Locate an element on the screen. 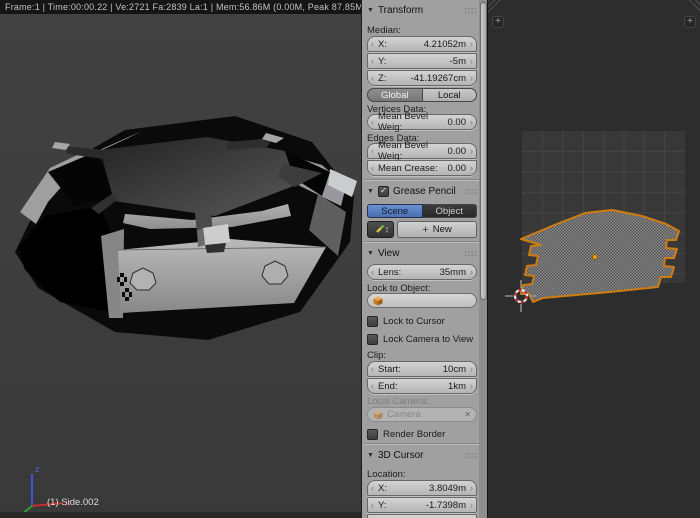 The image size is (700, 518). object-button: Object is located at coordinates (449, 211).